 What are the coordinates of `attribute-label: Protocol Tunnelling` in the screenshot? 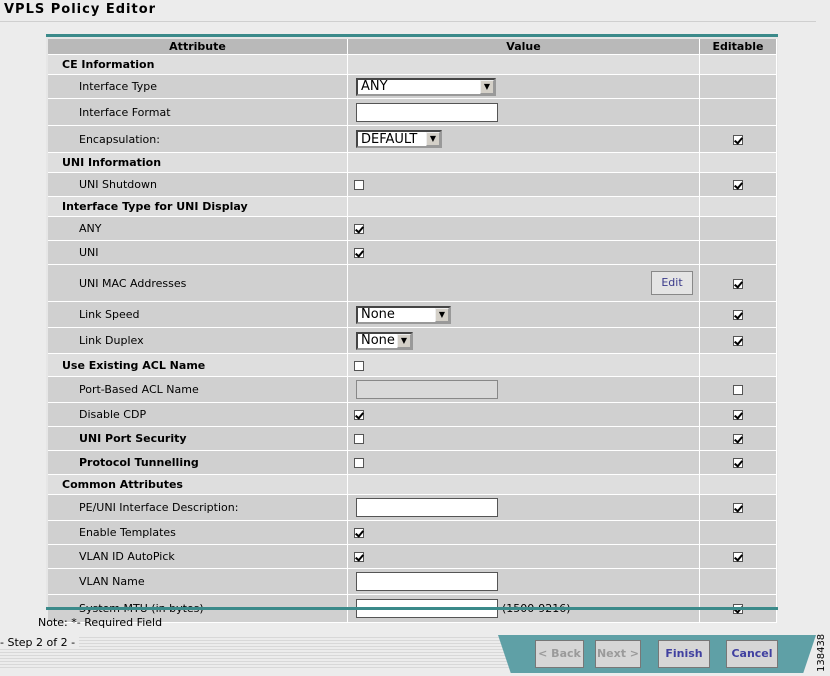 It's located at (198, 462).